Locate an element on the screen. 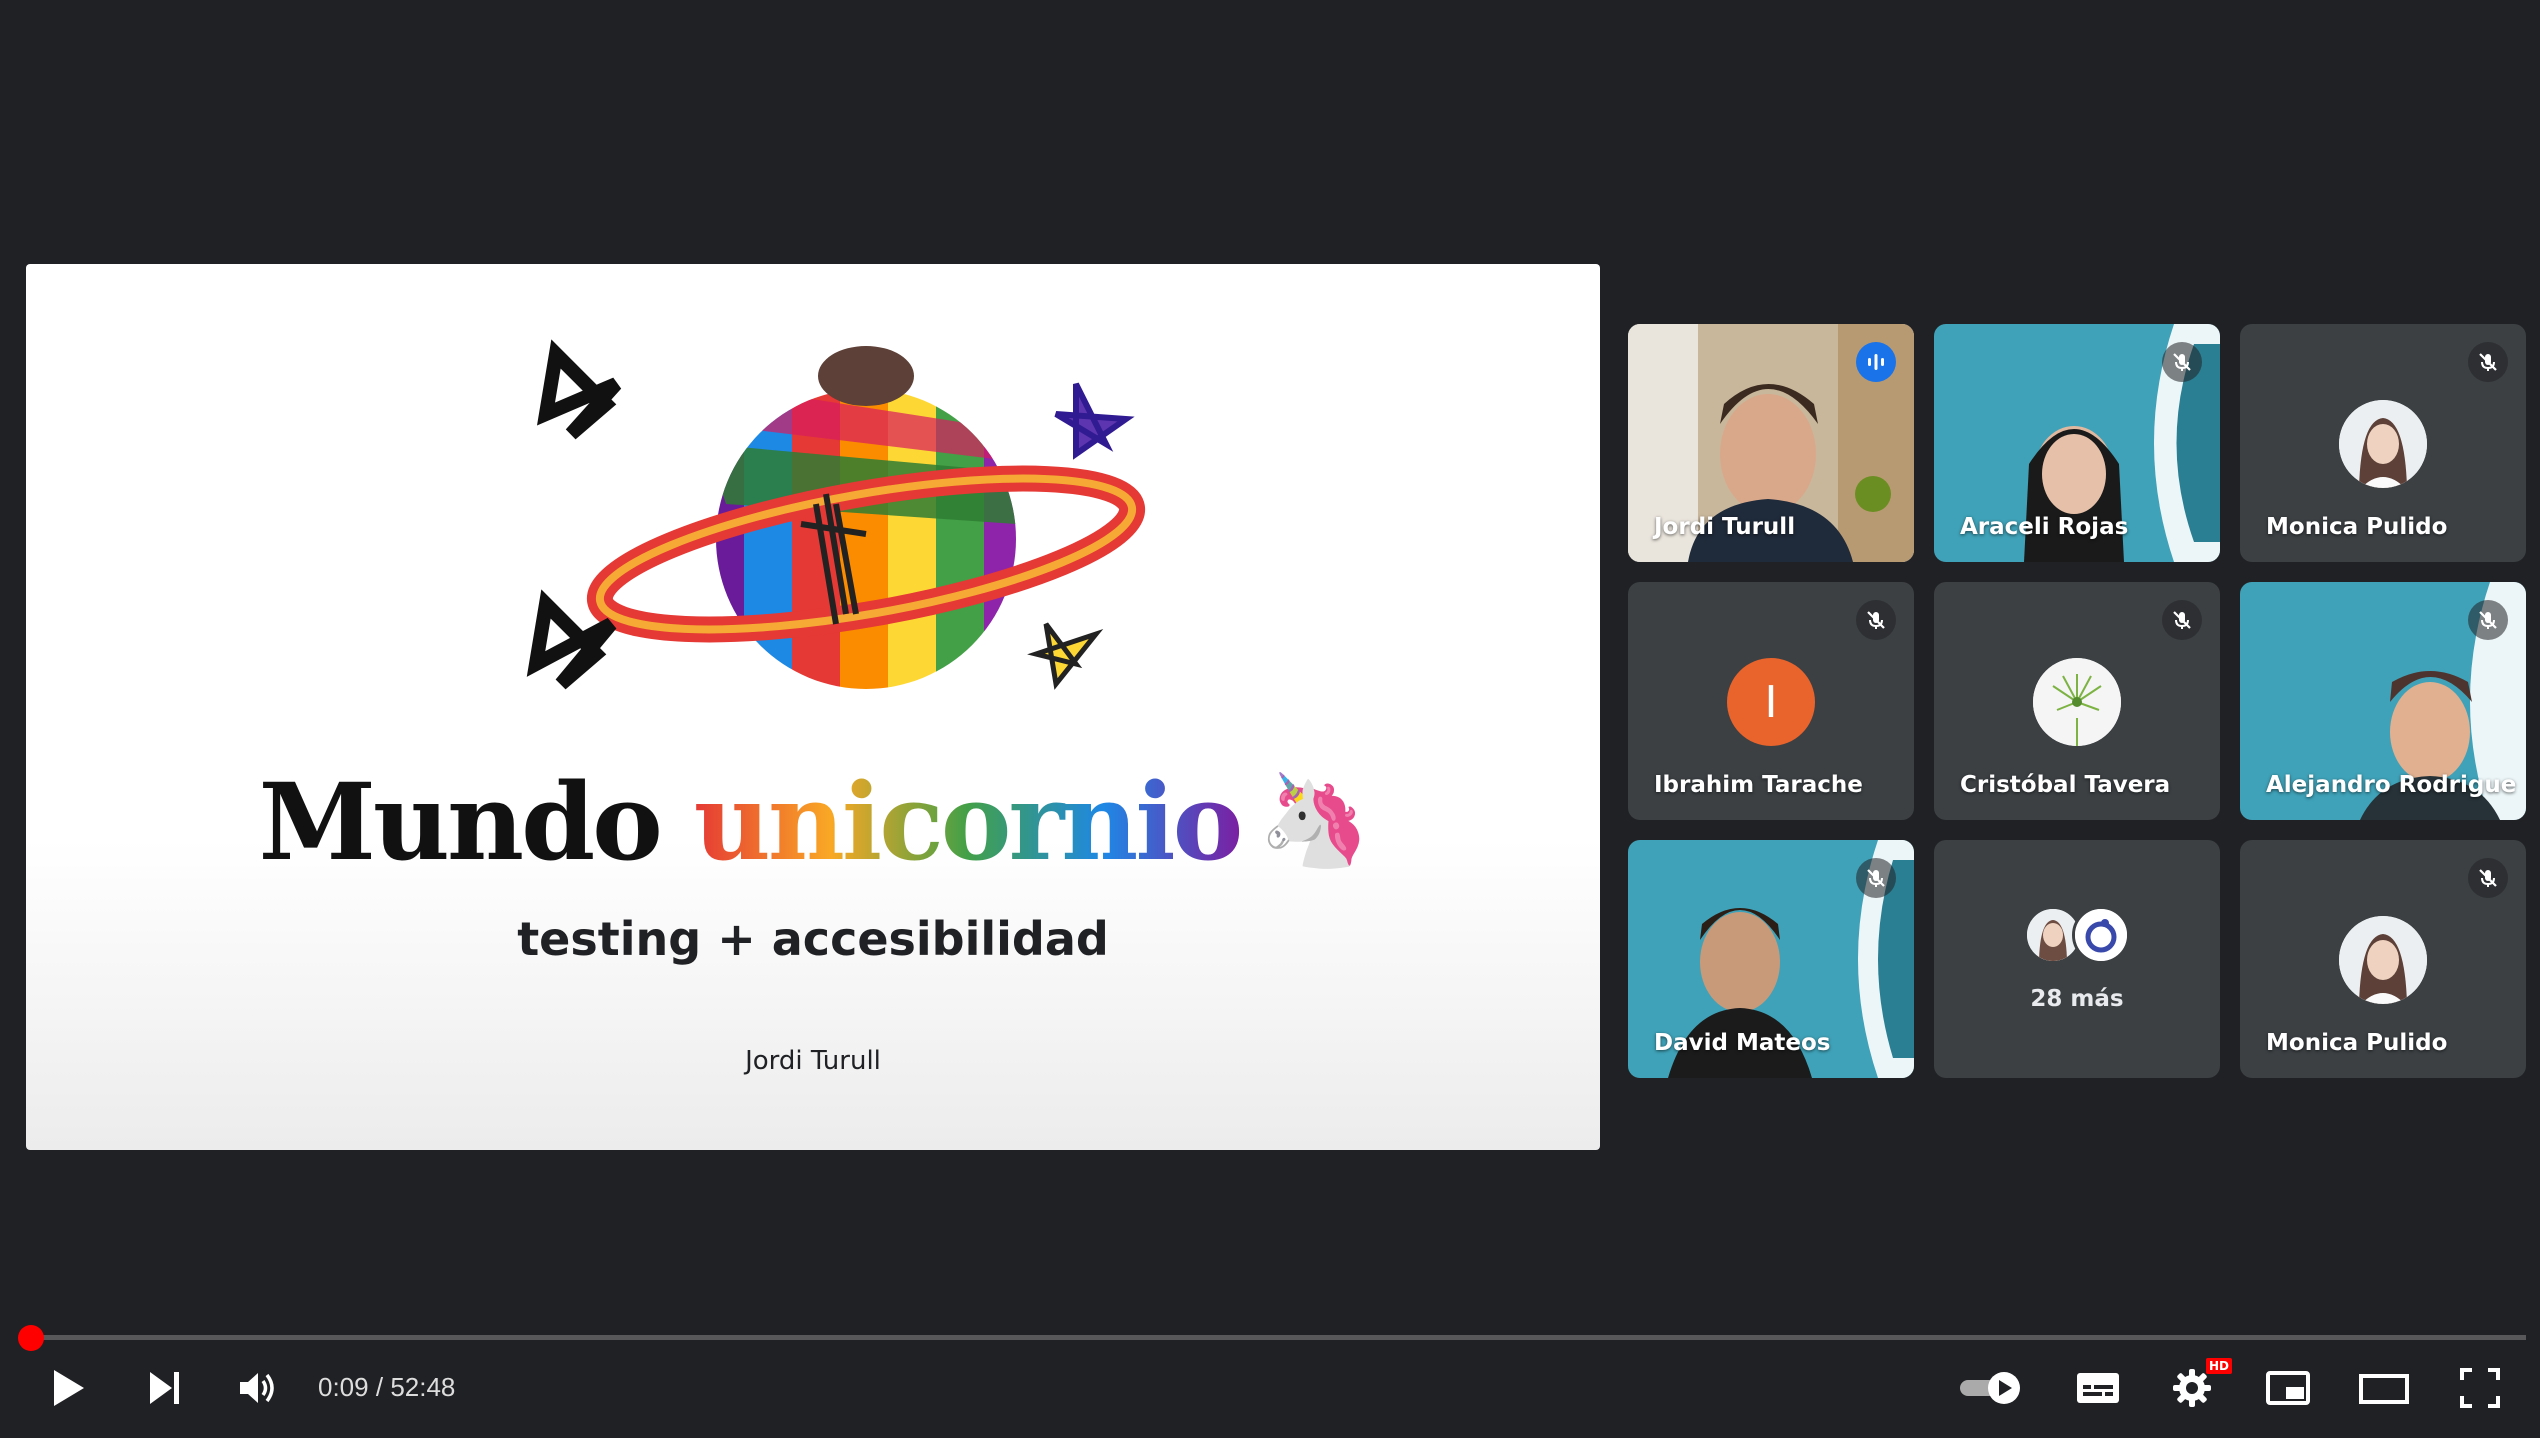 This screenshot has height=1438, width=2540. fullscreen-button is located at coordinates (2480, 1388).